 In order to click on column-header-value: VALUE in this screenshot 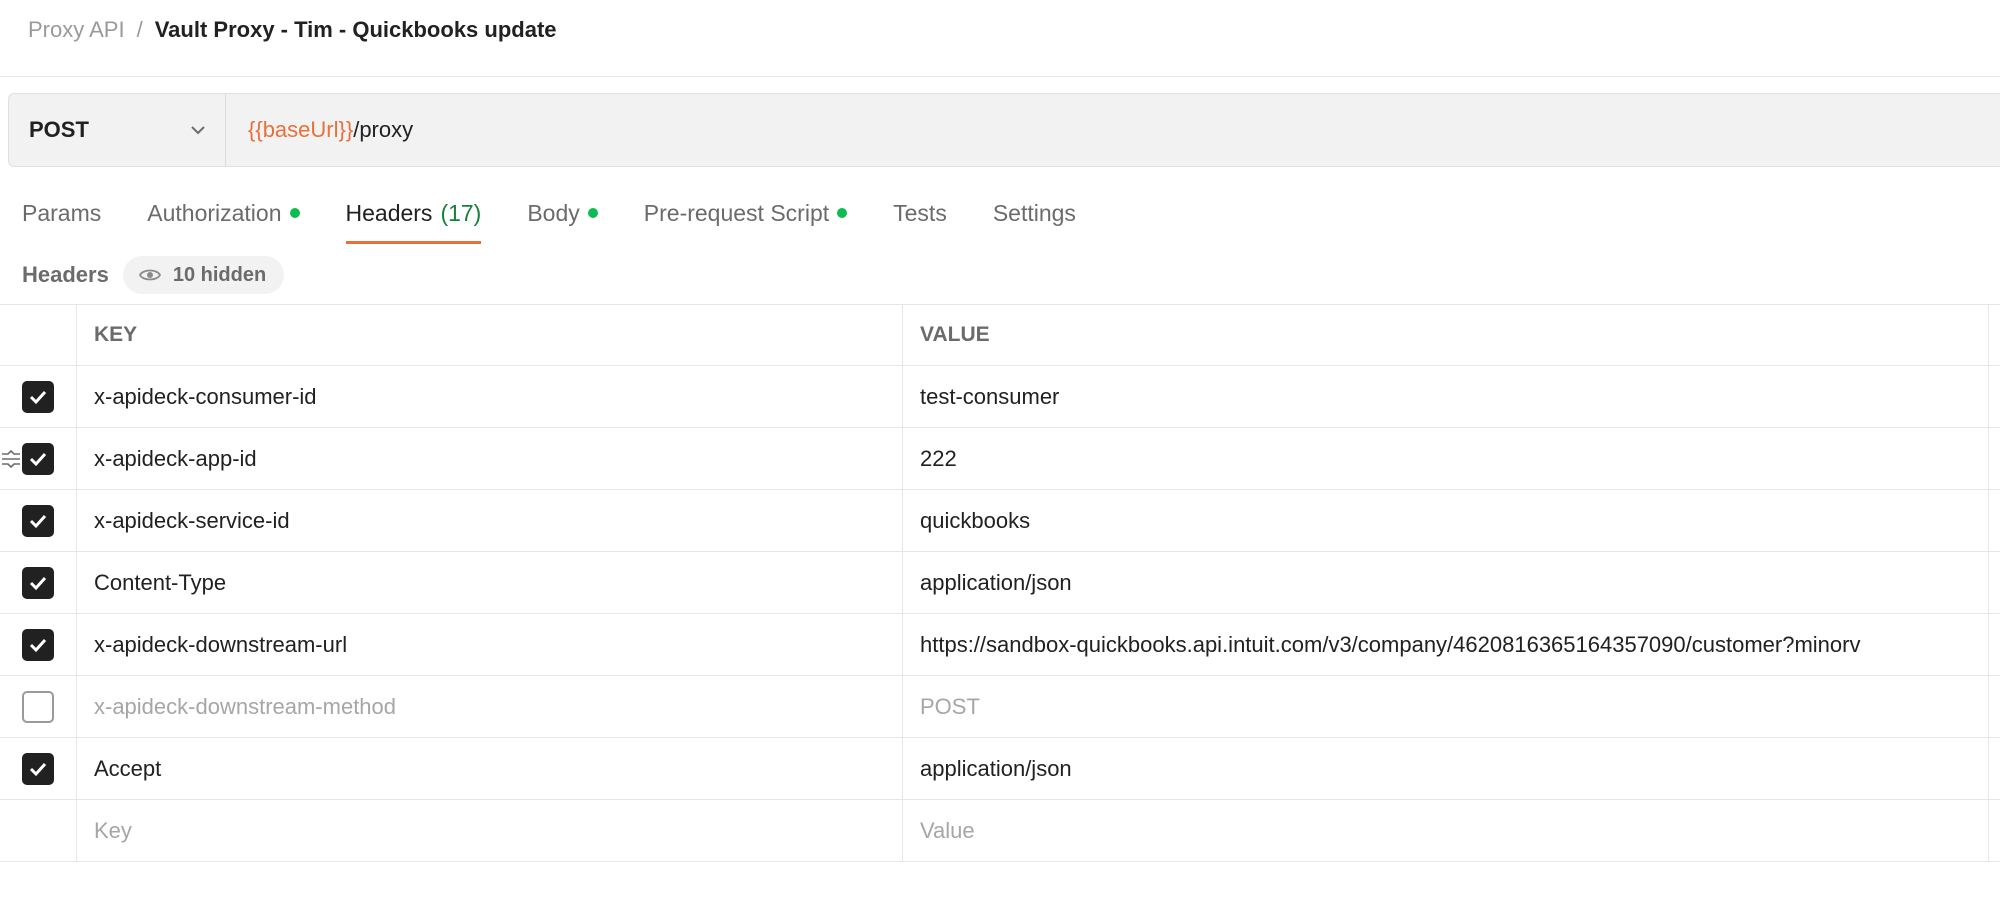, I will do `click(1446, 335)`.